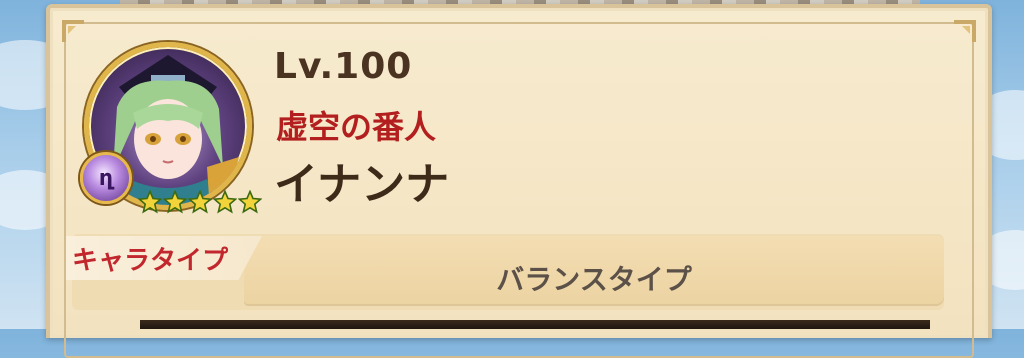  Describe the element at coordinates (343, 66) in the screenshot. I see `character-level: Lv.100` at that location.